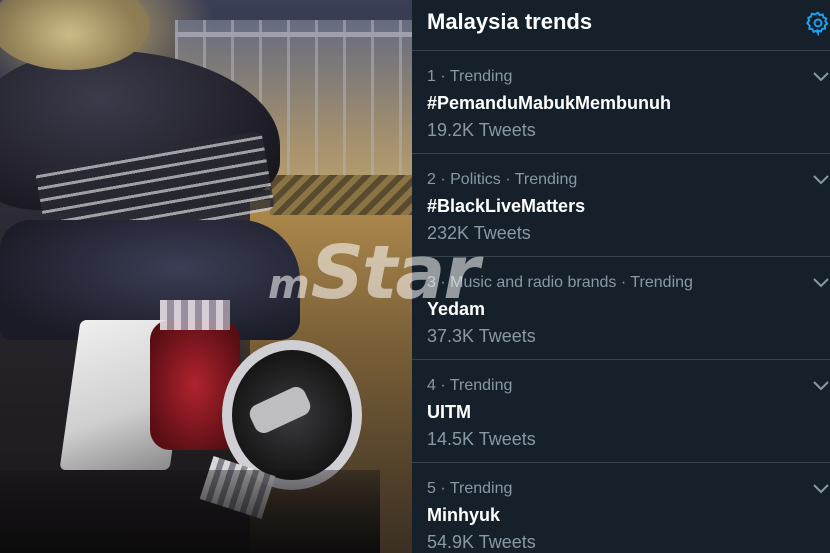  Describe the element at coordinates (470, 76) in the screenshot. I see `trend-meta: 1 · Trending` at that location.